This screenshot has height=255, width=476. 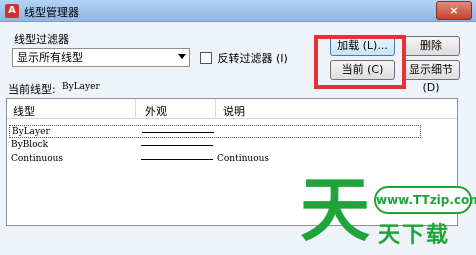 What do you see at coordinates (182, 56) in the screenshot?
I see `chevron-down-icon` at bounding box center [182, 56].